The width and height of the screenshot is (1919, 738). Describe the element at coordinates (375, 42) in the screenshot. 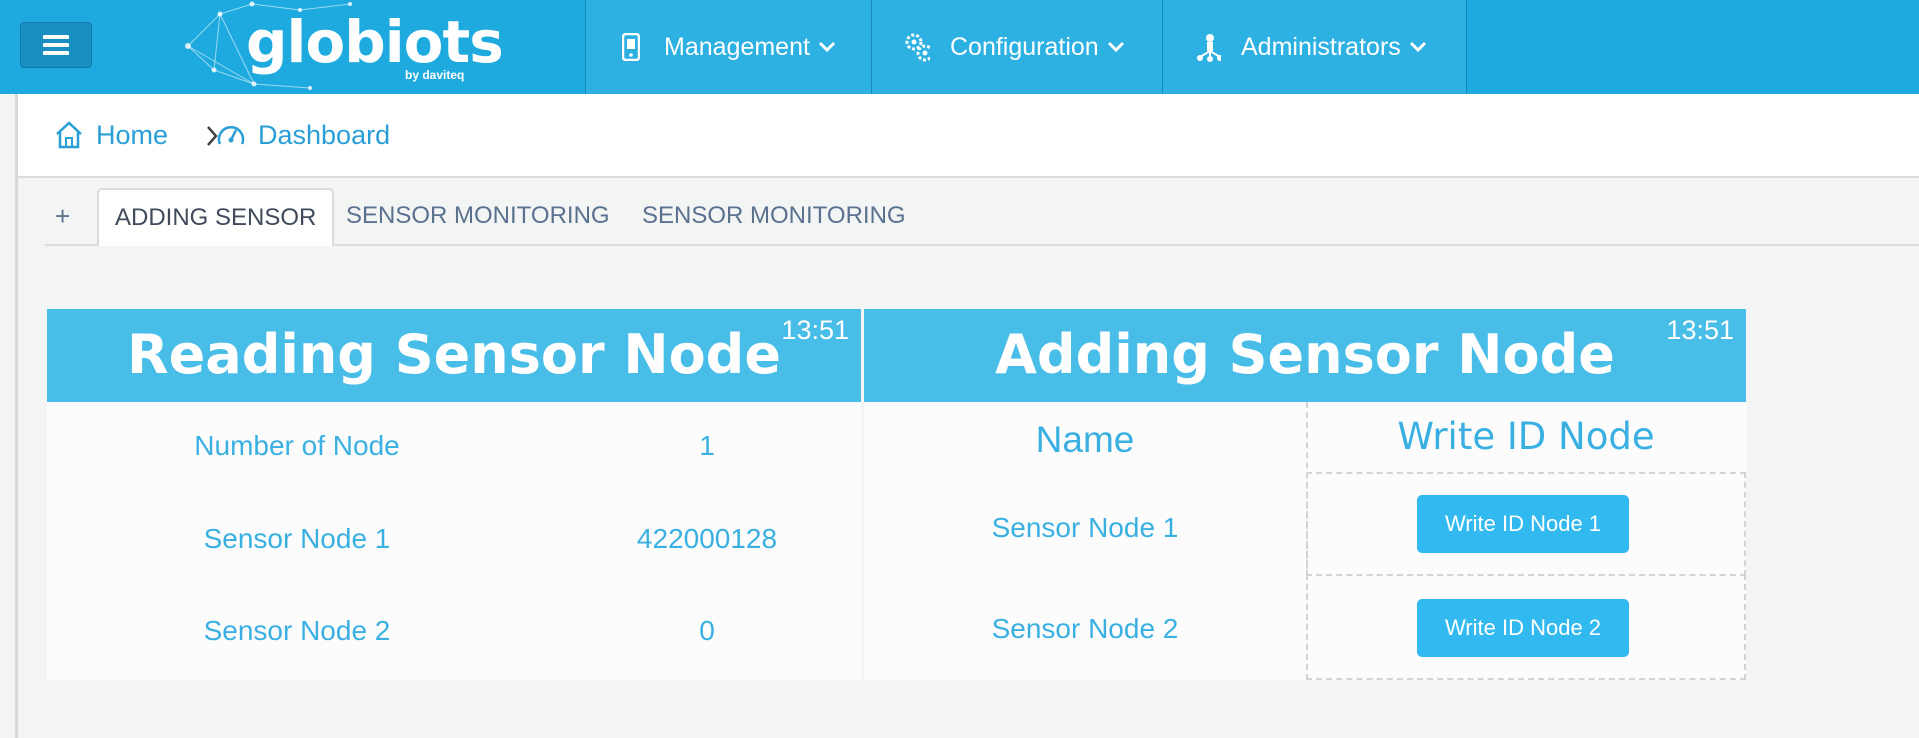

I see `logo-wordmark: globiots` at that location.